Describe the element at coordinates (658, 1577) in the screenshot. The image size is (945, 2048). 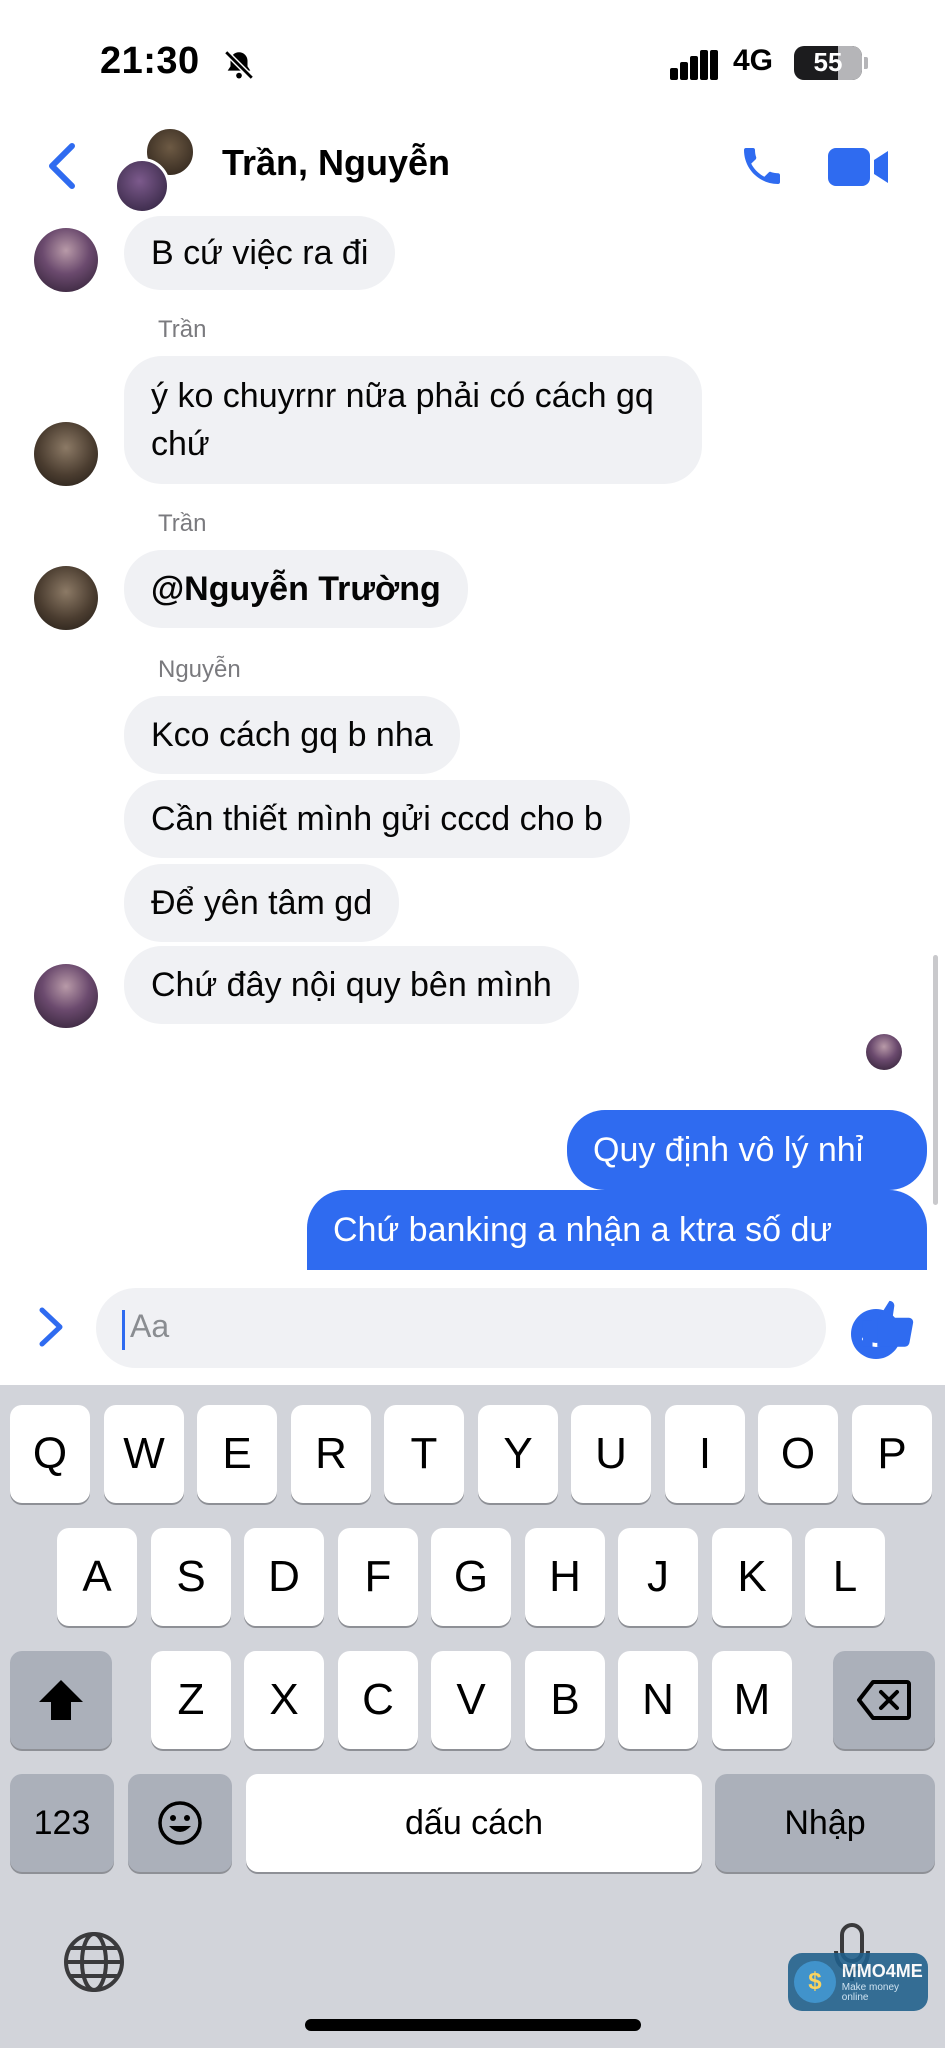
I see `key-j: J` at that location.